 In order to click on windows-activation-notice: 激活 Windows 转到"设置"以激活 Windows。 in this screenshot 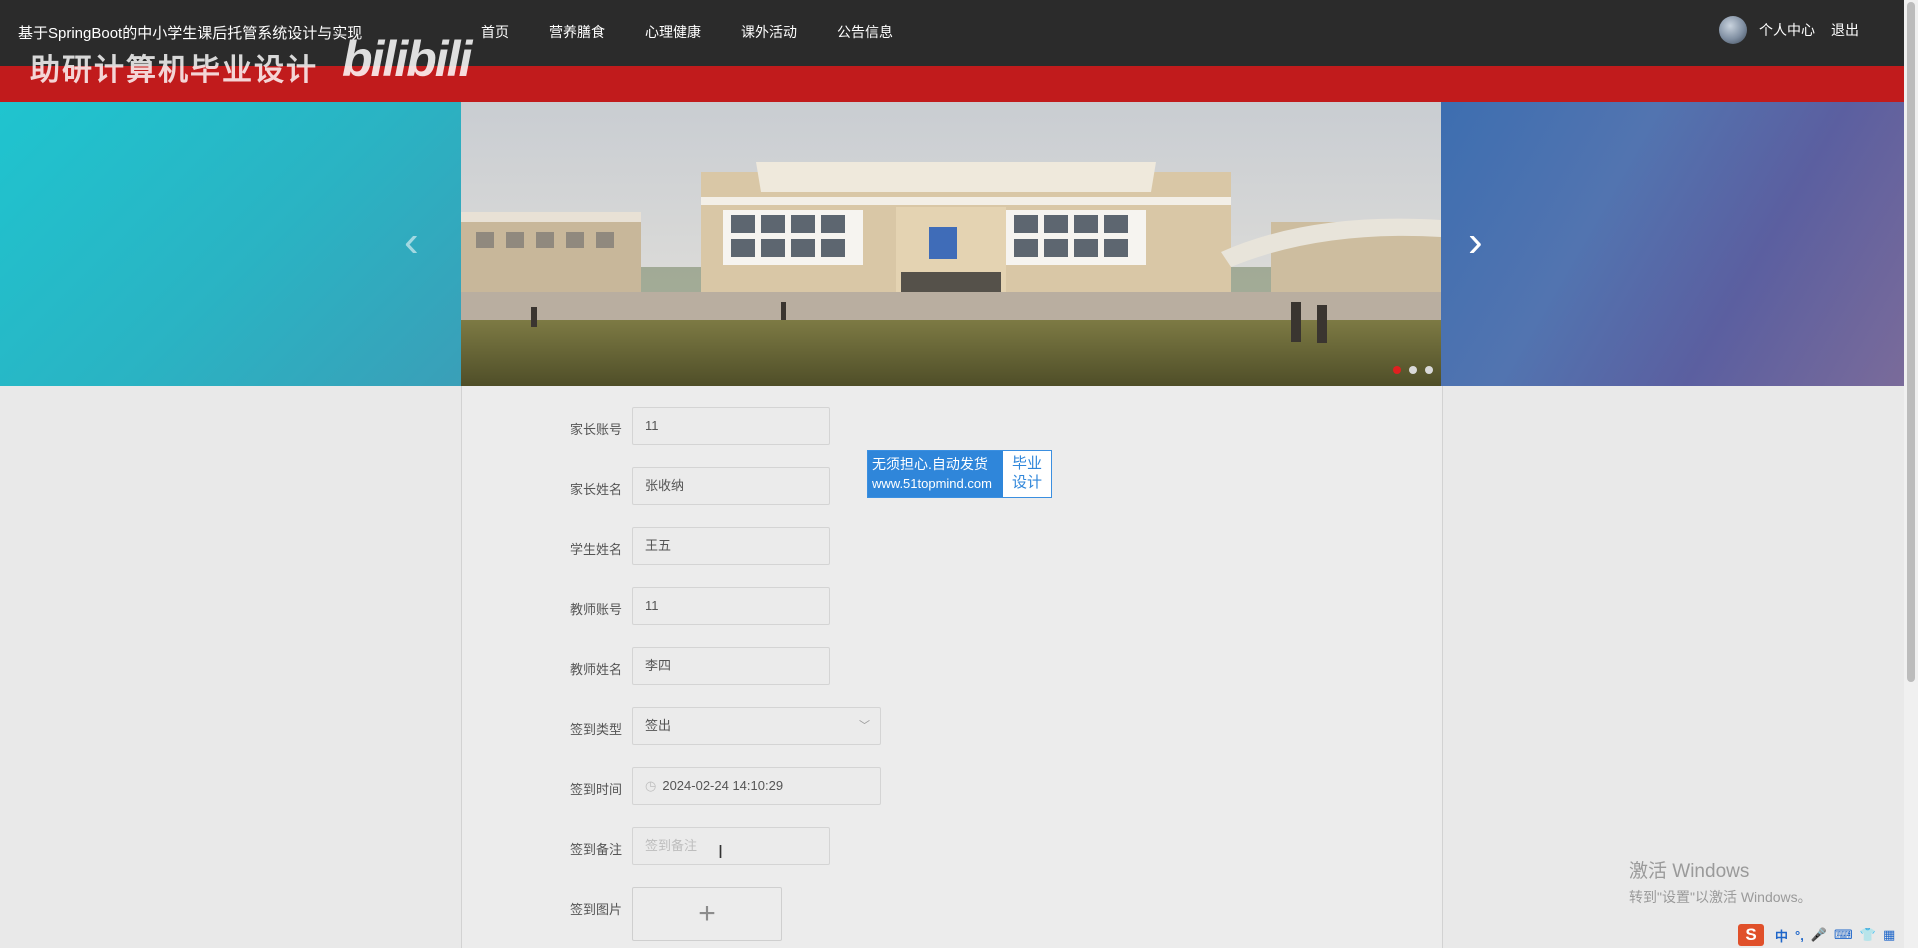, I will do `click(1720, 881)`.